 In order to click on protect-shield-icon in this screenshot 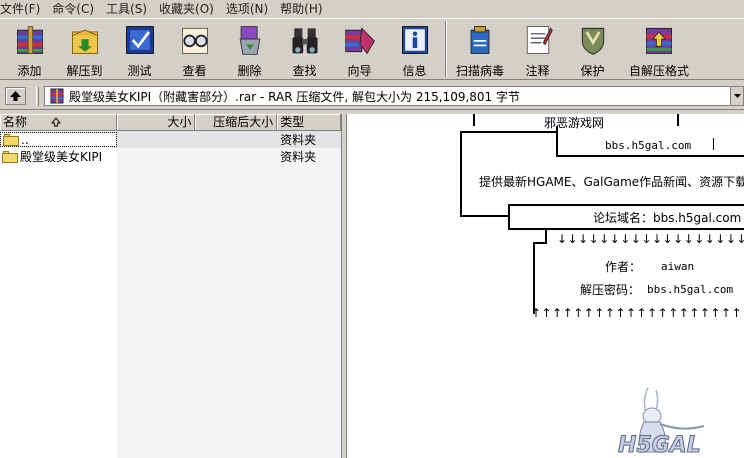, I will do `click(592, 41)`.